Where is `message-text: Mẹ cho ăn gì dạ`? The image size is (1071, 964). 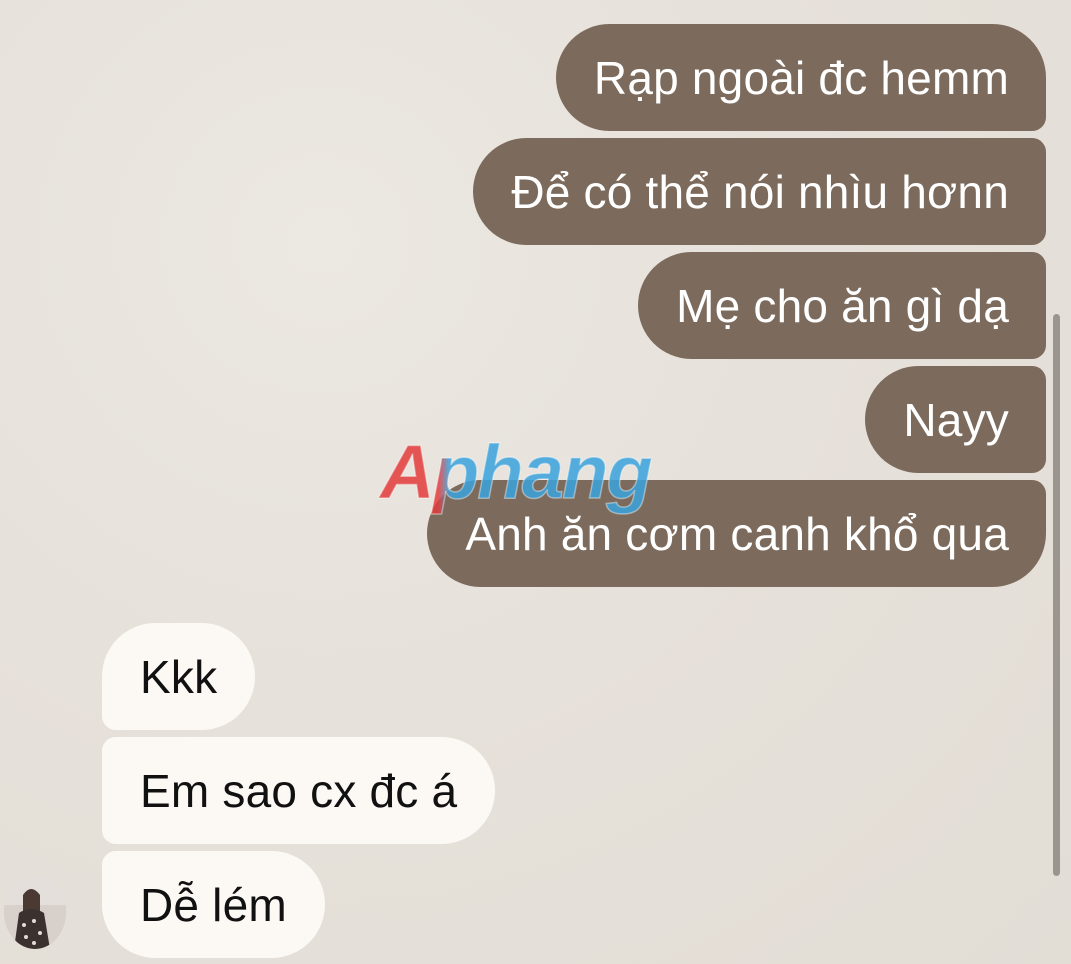 message-text: Mẹ cho ăn gì dạ is located at coordinates (842, 305).